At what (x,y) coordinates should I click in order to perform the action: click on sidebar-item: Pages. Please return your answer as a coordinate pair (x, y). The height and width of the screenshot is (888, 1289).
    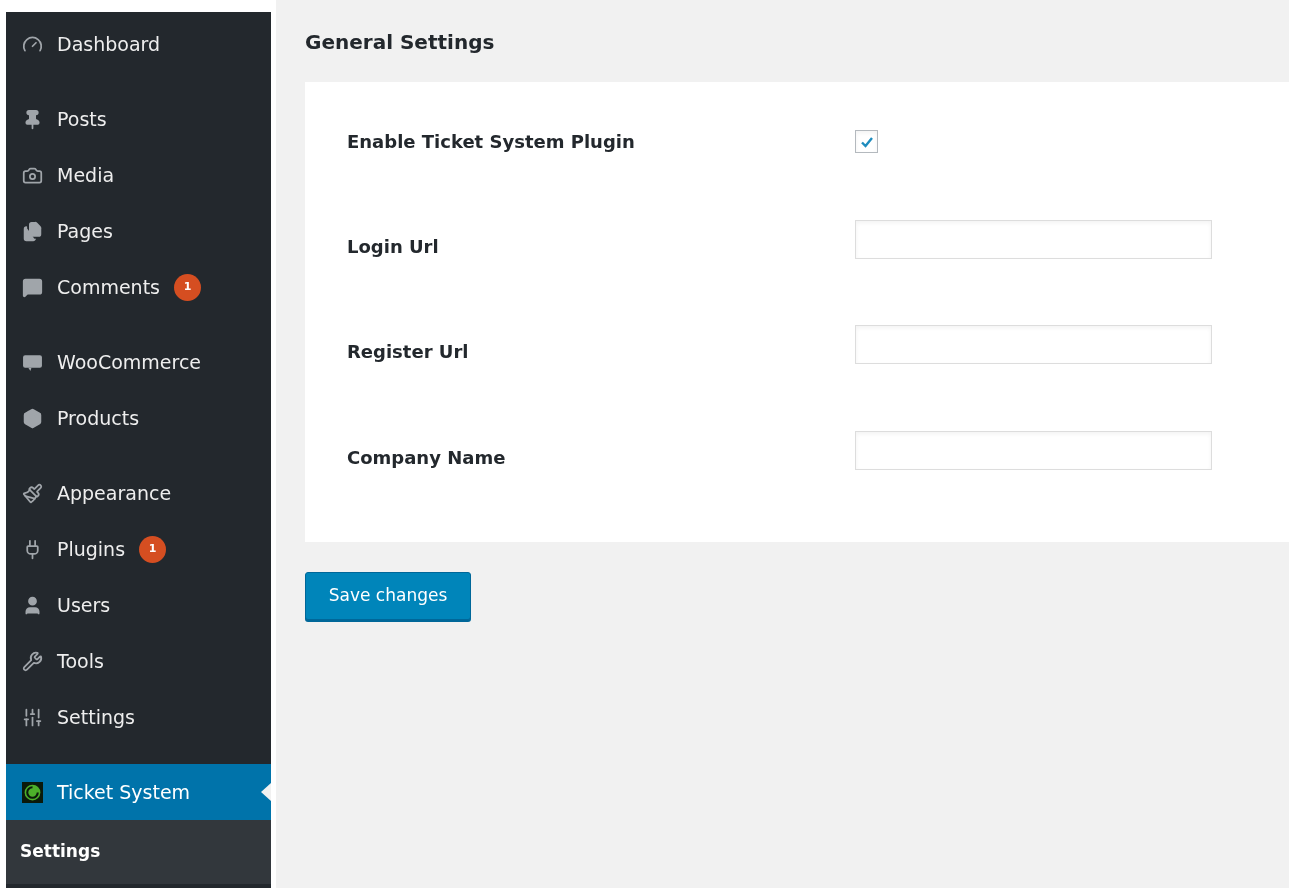
    Looking at the image, I should click on (138, 231).